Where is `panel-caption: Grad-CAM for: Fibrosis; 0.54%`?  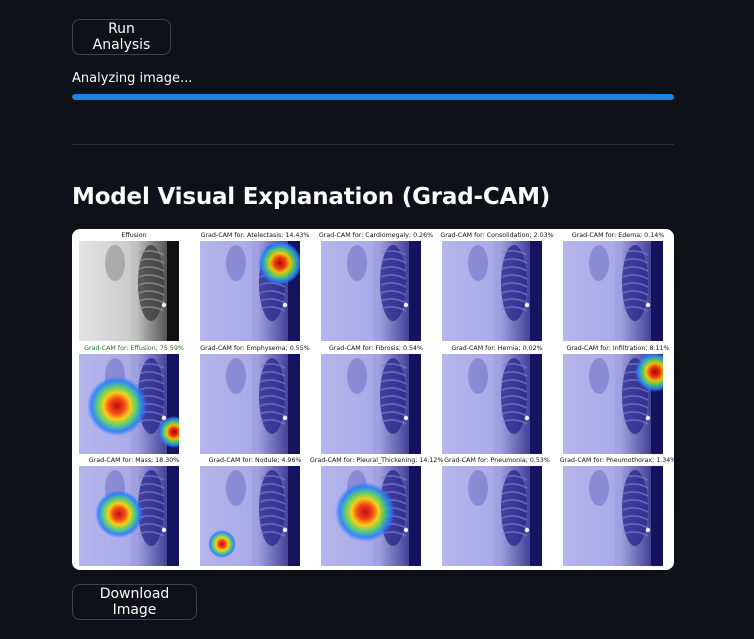
panel-caption: Grad-CAM for: Fibrosis; 0.54% is located at coordinates (376, 348).